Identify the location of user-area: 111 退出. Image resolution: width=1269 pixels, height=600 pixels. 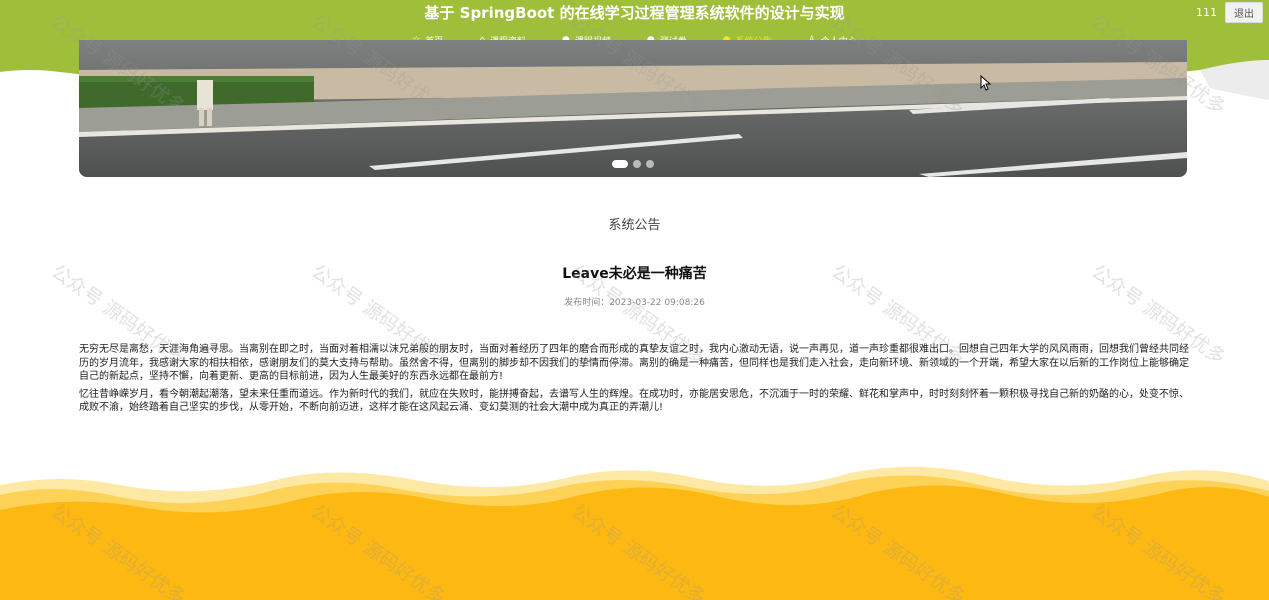
(1229, 12).